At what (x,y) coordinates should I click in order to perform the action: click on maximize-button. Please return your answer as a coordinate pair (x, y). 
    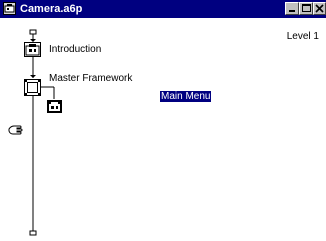
    Looking at the image, I should click on (306, 8).